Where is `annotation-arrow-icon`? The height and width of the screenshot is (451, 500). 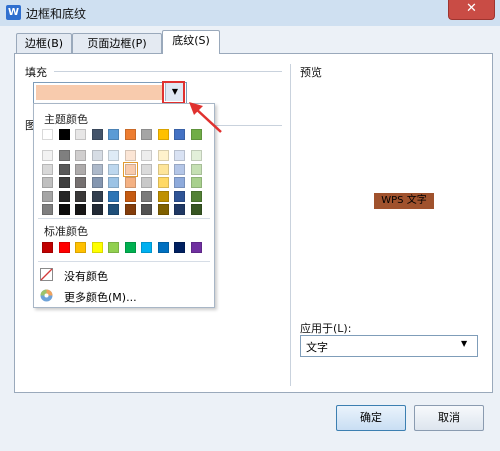 annotation-arrow-icon is located at coordinates (205, 117).